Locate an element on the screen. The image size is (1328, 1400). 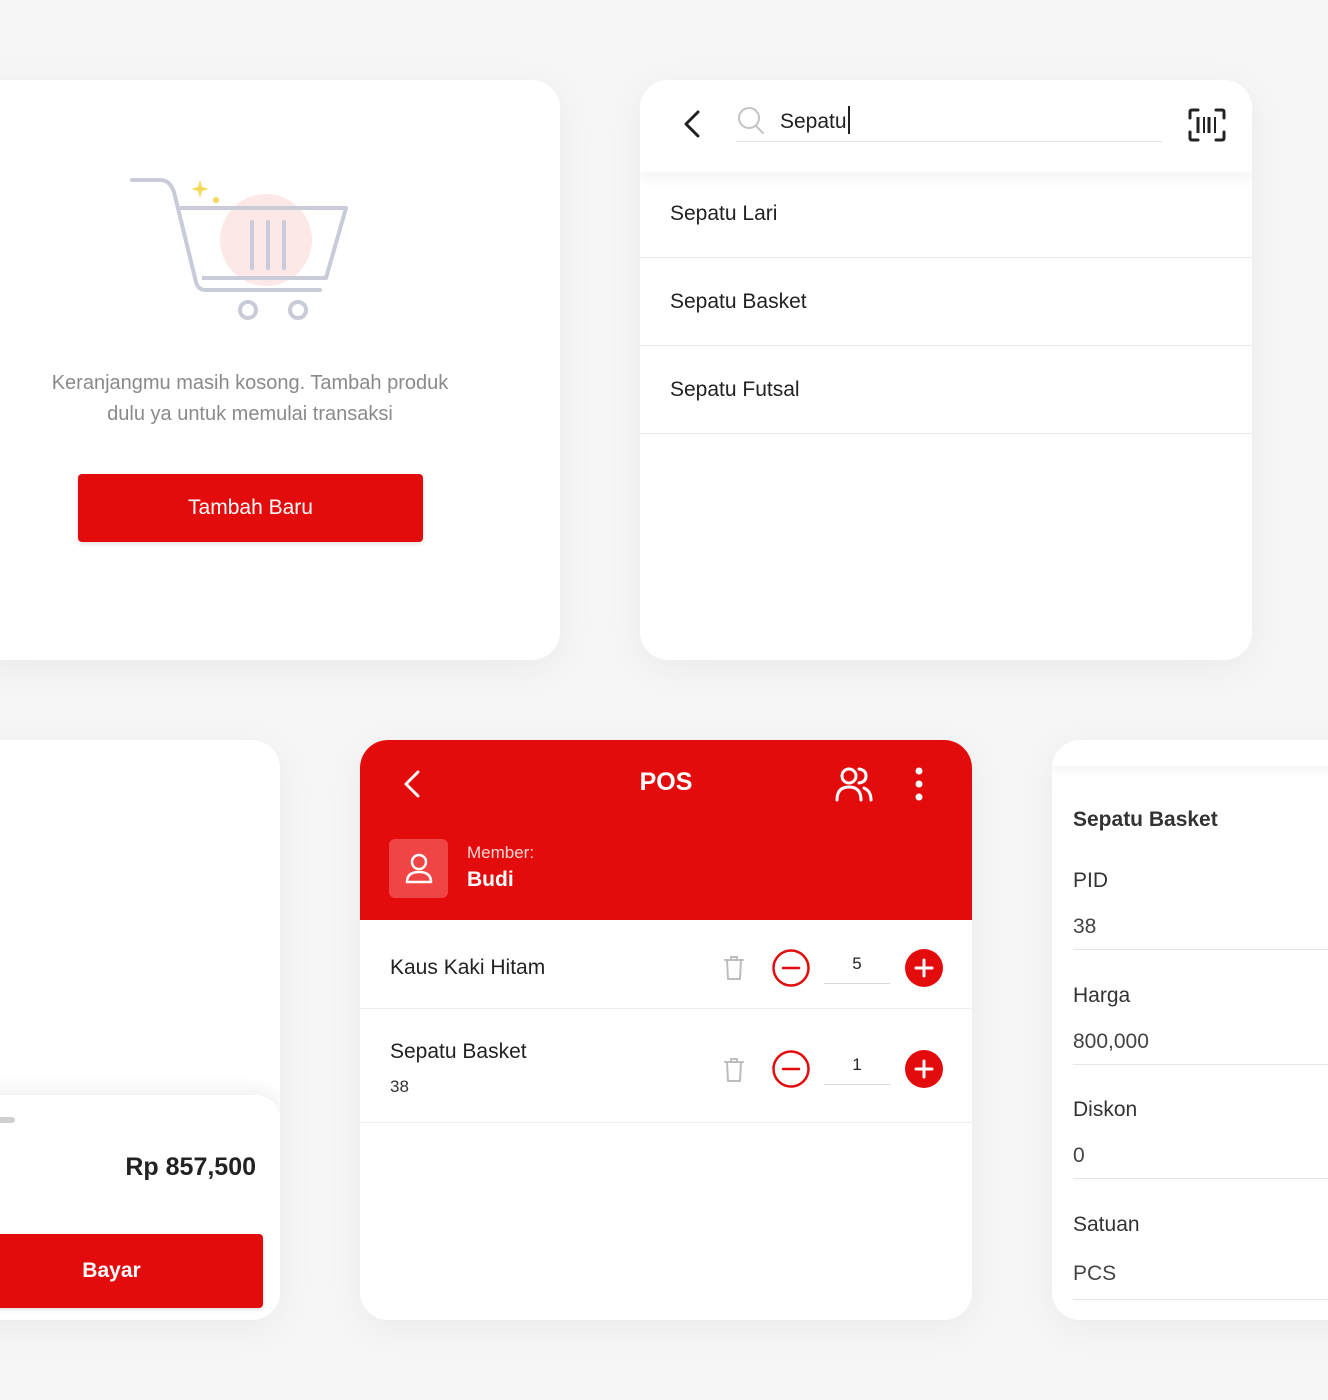
member-name: Budi is located at coordinates (490, 879).